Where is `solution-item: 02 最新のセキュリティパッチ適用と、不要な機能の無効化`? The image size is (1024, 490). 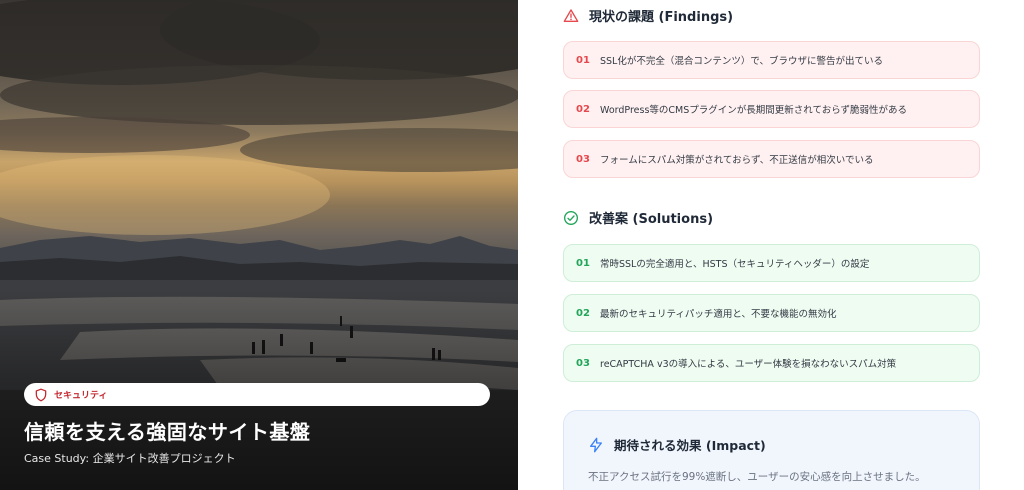 solution-item: 02 最新のセキュリティパッチ適用と、不要な機能の無効化 is located at coordinates (771, 313).